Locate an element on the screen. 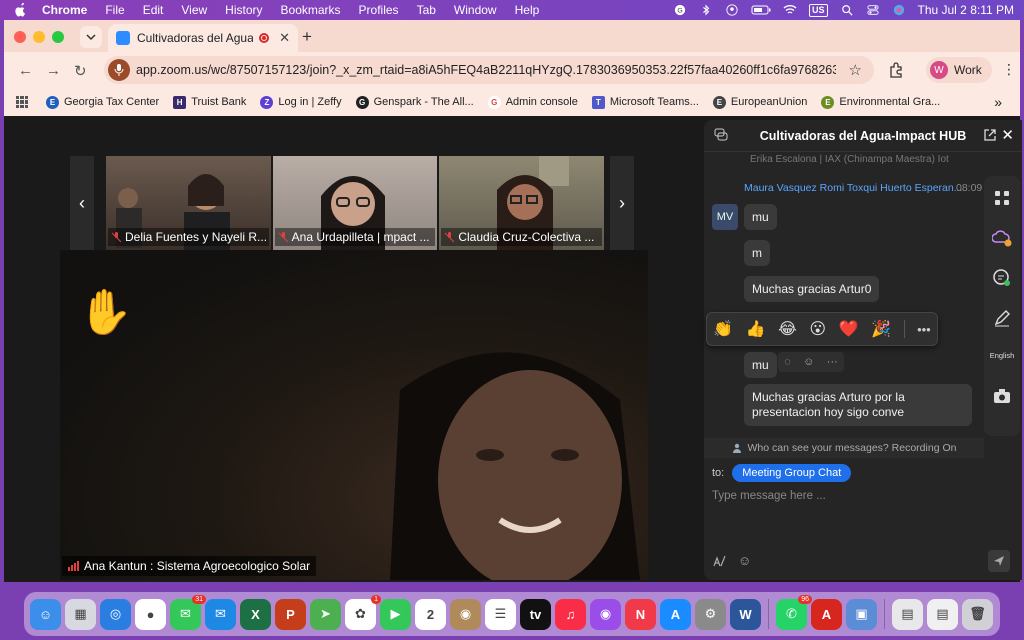 The height and width of the screenshot is (640, 1024). apple-menu-icon is located at coordinates (21, 10).